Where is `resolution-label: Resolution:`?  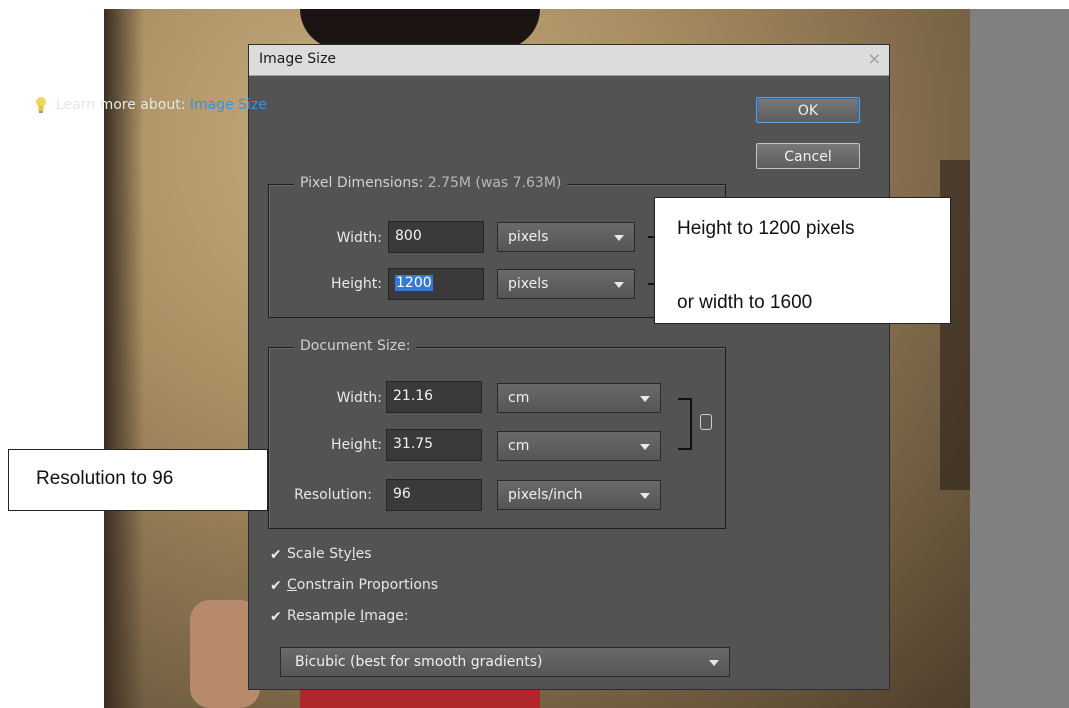 resolution-label: Resolution: is located at coordinates (333, 495).